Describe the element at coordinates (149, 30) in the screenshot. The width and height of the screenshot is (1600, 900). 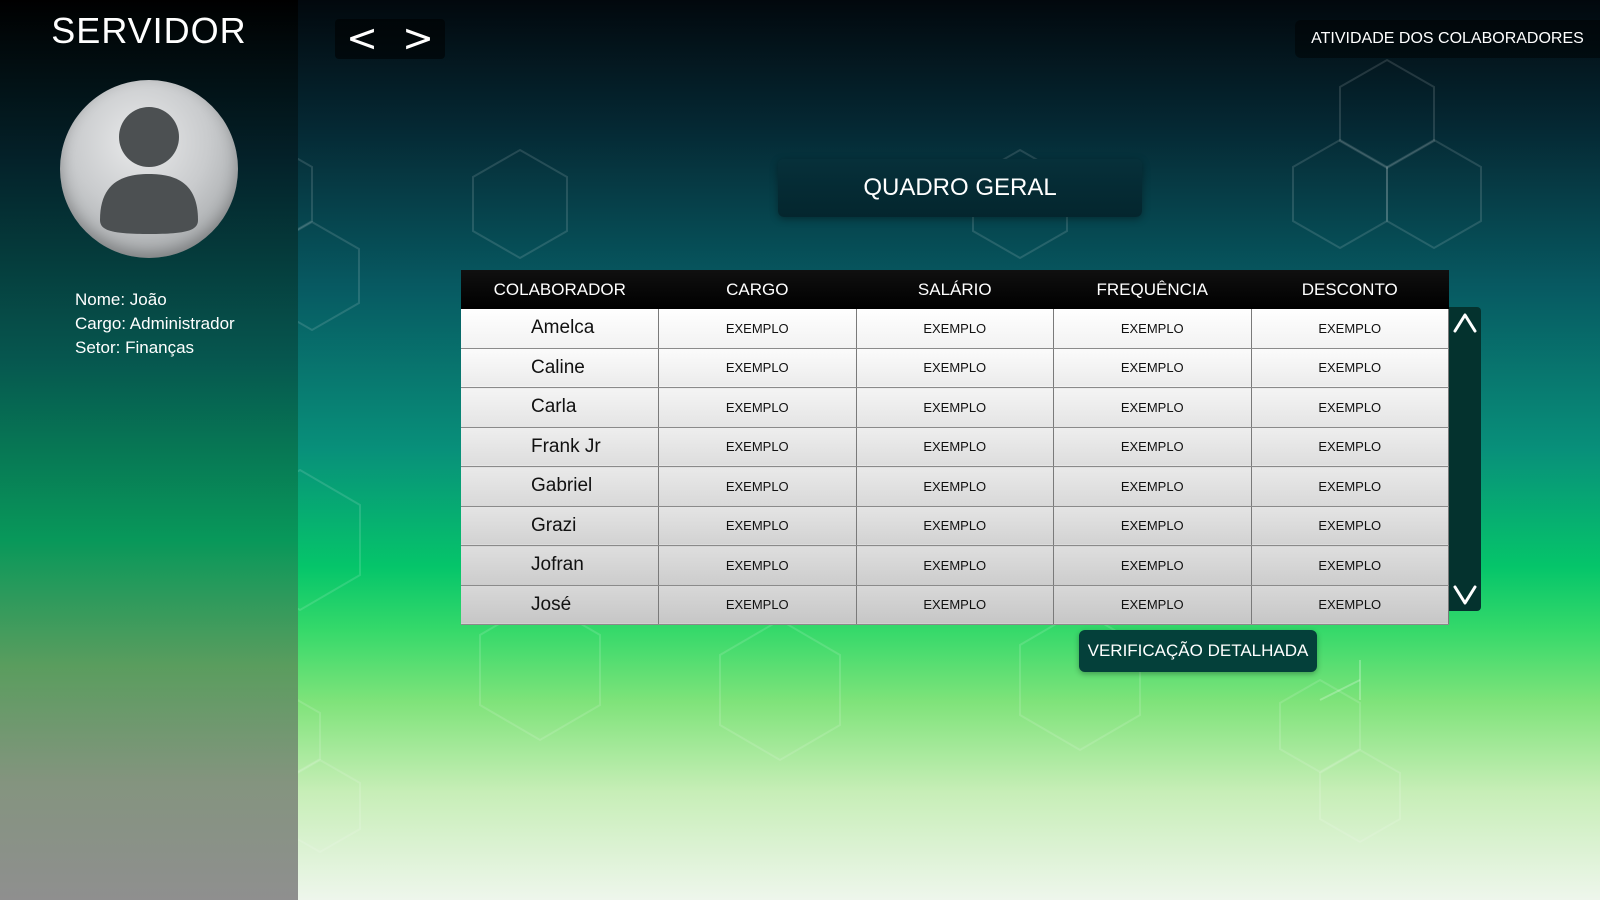
I see `sidebar-title: SERVIDOR` at that location.